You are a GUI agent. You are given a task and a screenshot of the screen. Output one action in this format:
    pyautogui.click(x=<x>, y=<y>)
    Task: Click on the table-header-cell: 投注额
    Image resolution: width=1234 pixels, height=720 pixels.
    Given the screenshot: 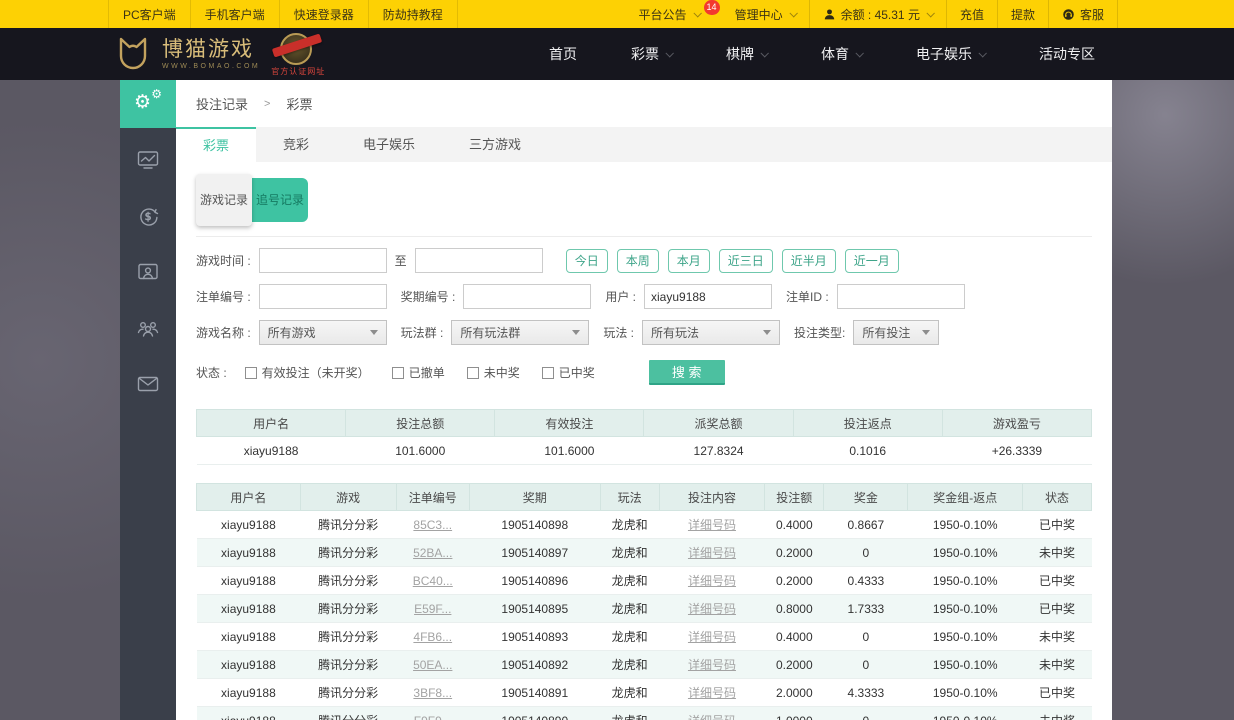 What is the action you would take?
    pyautogui.click(x=794, y=497)
    